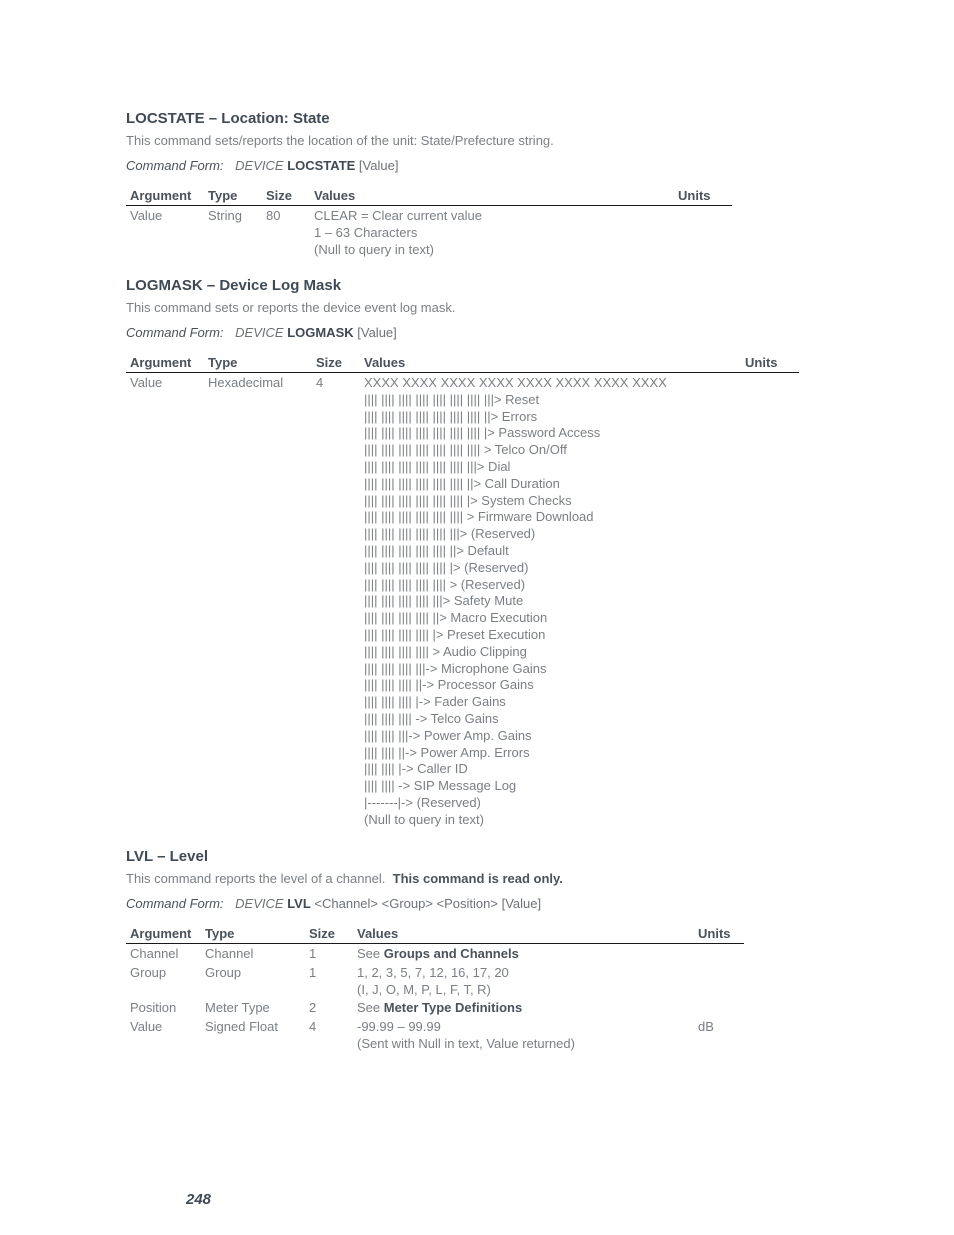  What do you see at coordinates (515, 382) in the screenshot?
I see `value-line: XXXX XXXX XXXX XXXX XXXX XXXX XXXX XXXX` at bounding box center [515, 382].